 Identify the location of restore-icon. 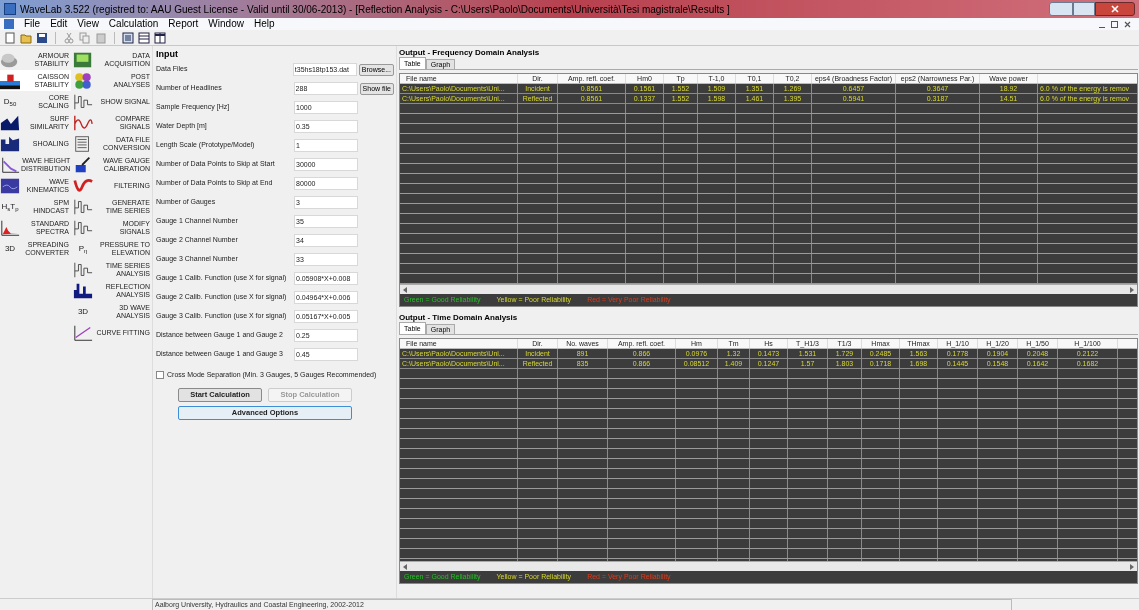
(1114, 24).